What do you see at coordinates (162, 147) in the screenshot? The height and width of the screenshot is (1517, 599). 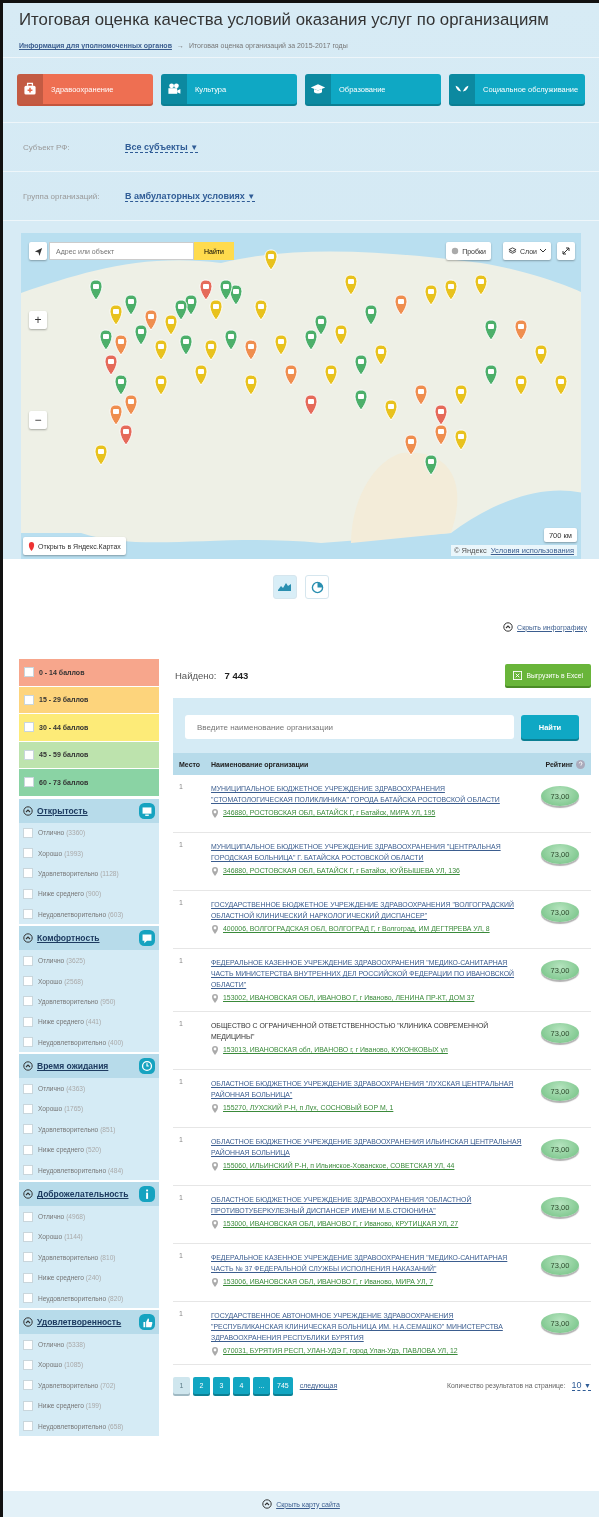 I see `filter-dropdown: Все субъекты ▼` at bounding box center [162, 147].